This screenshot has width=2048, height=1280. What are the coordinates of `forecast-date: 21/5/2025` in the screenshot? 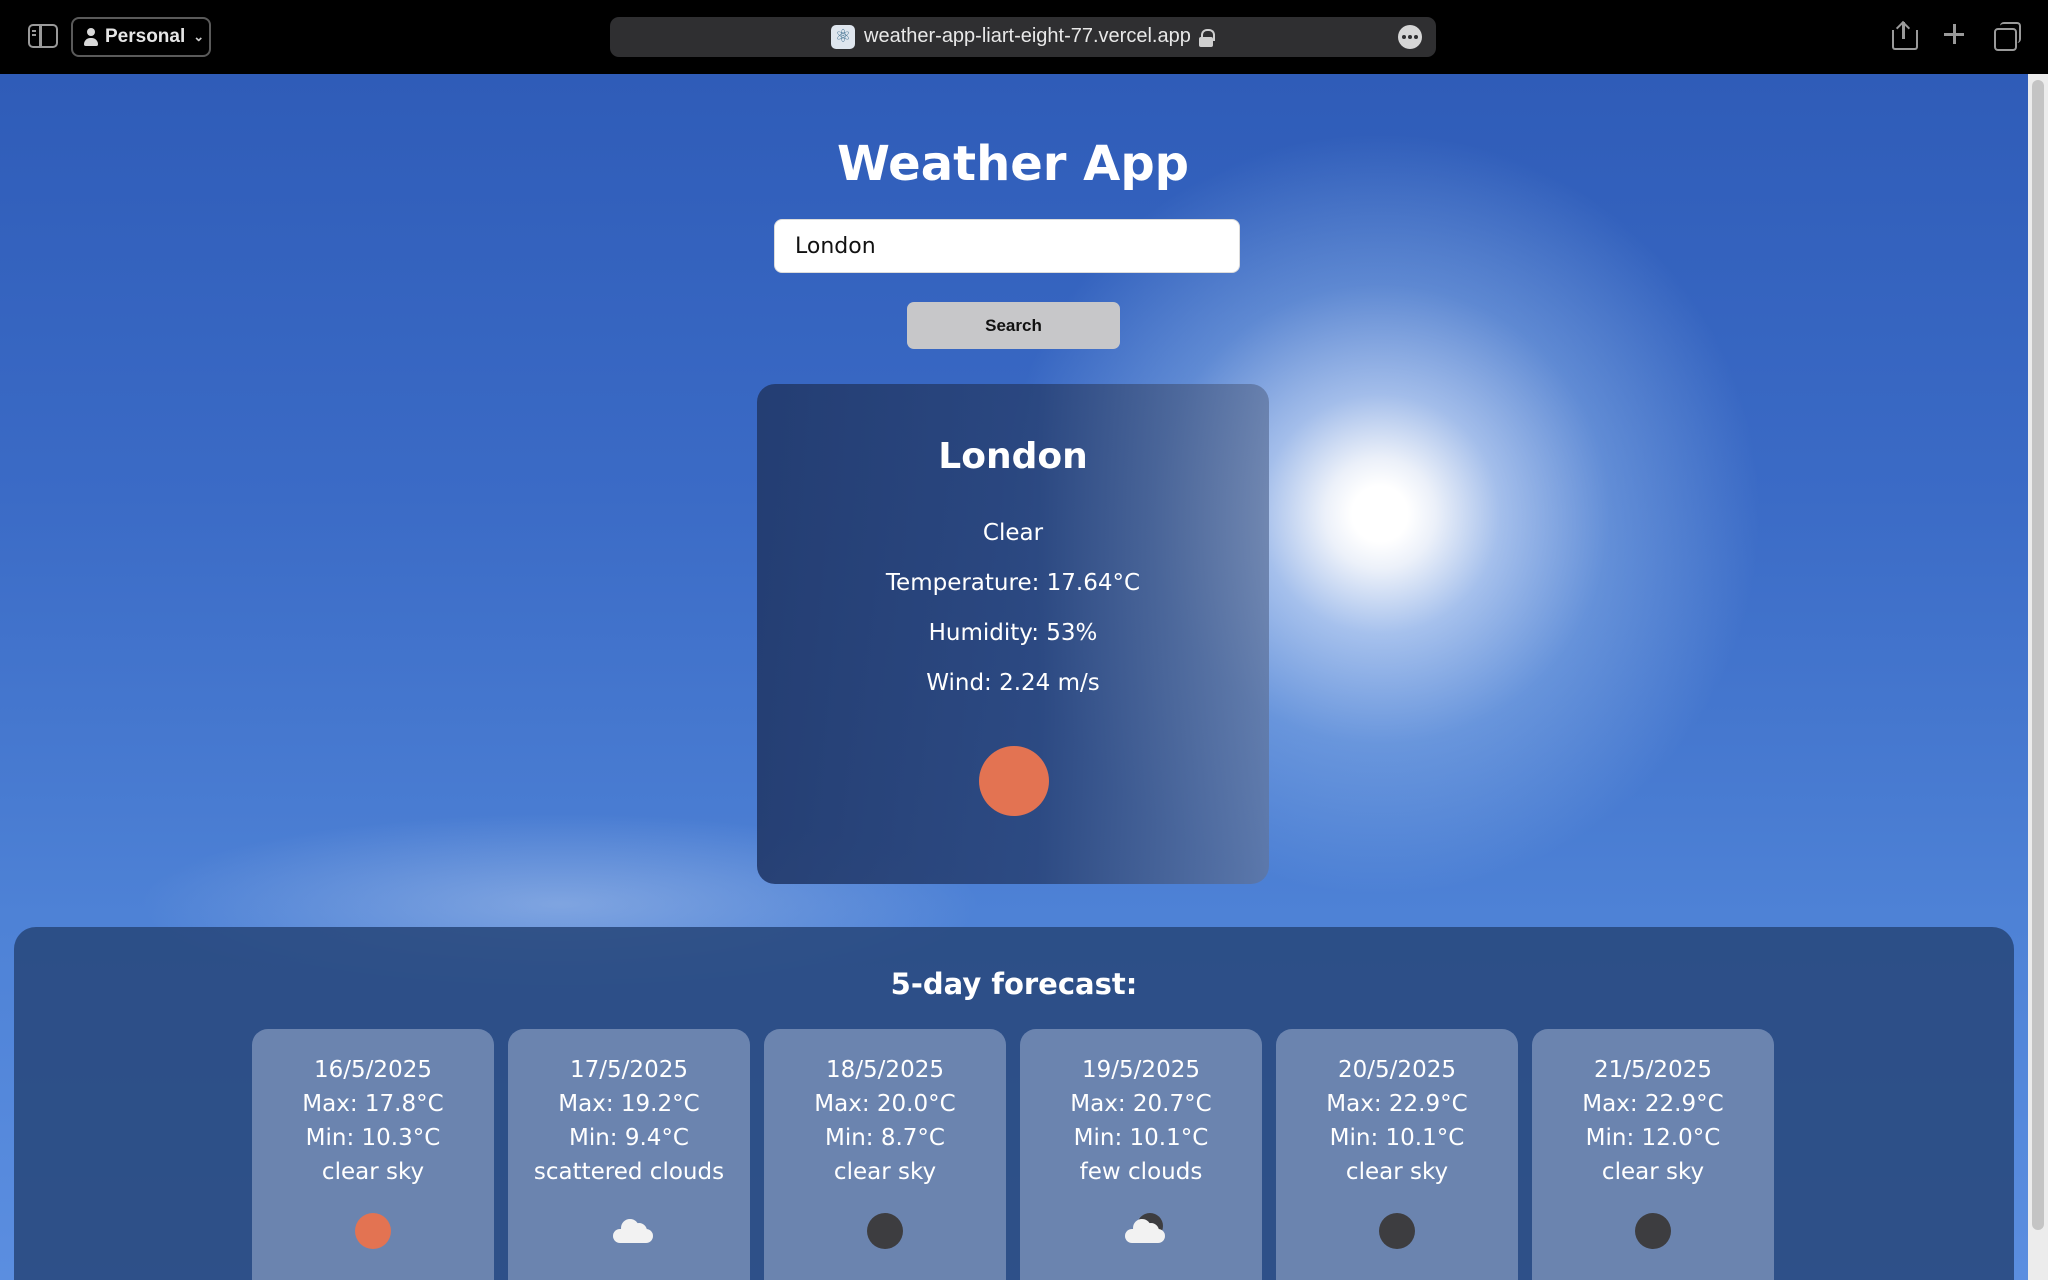 It's located at (1653, 1070).